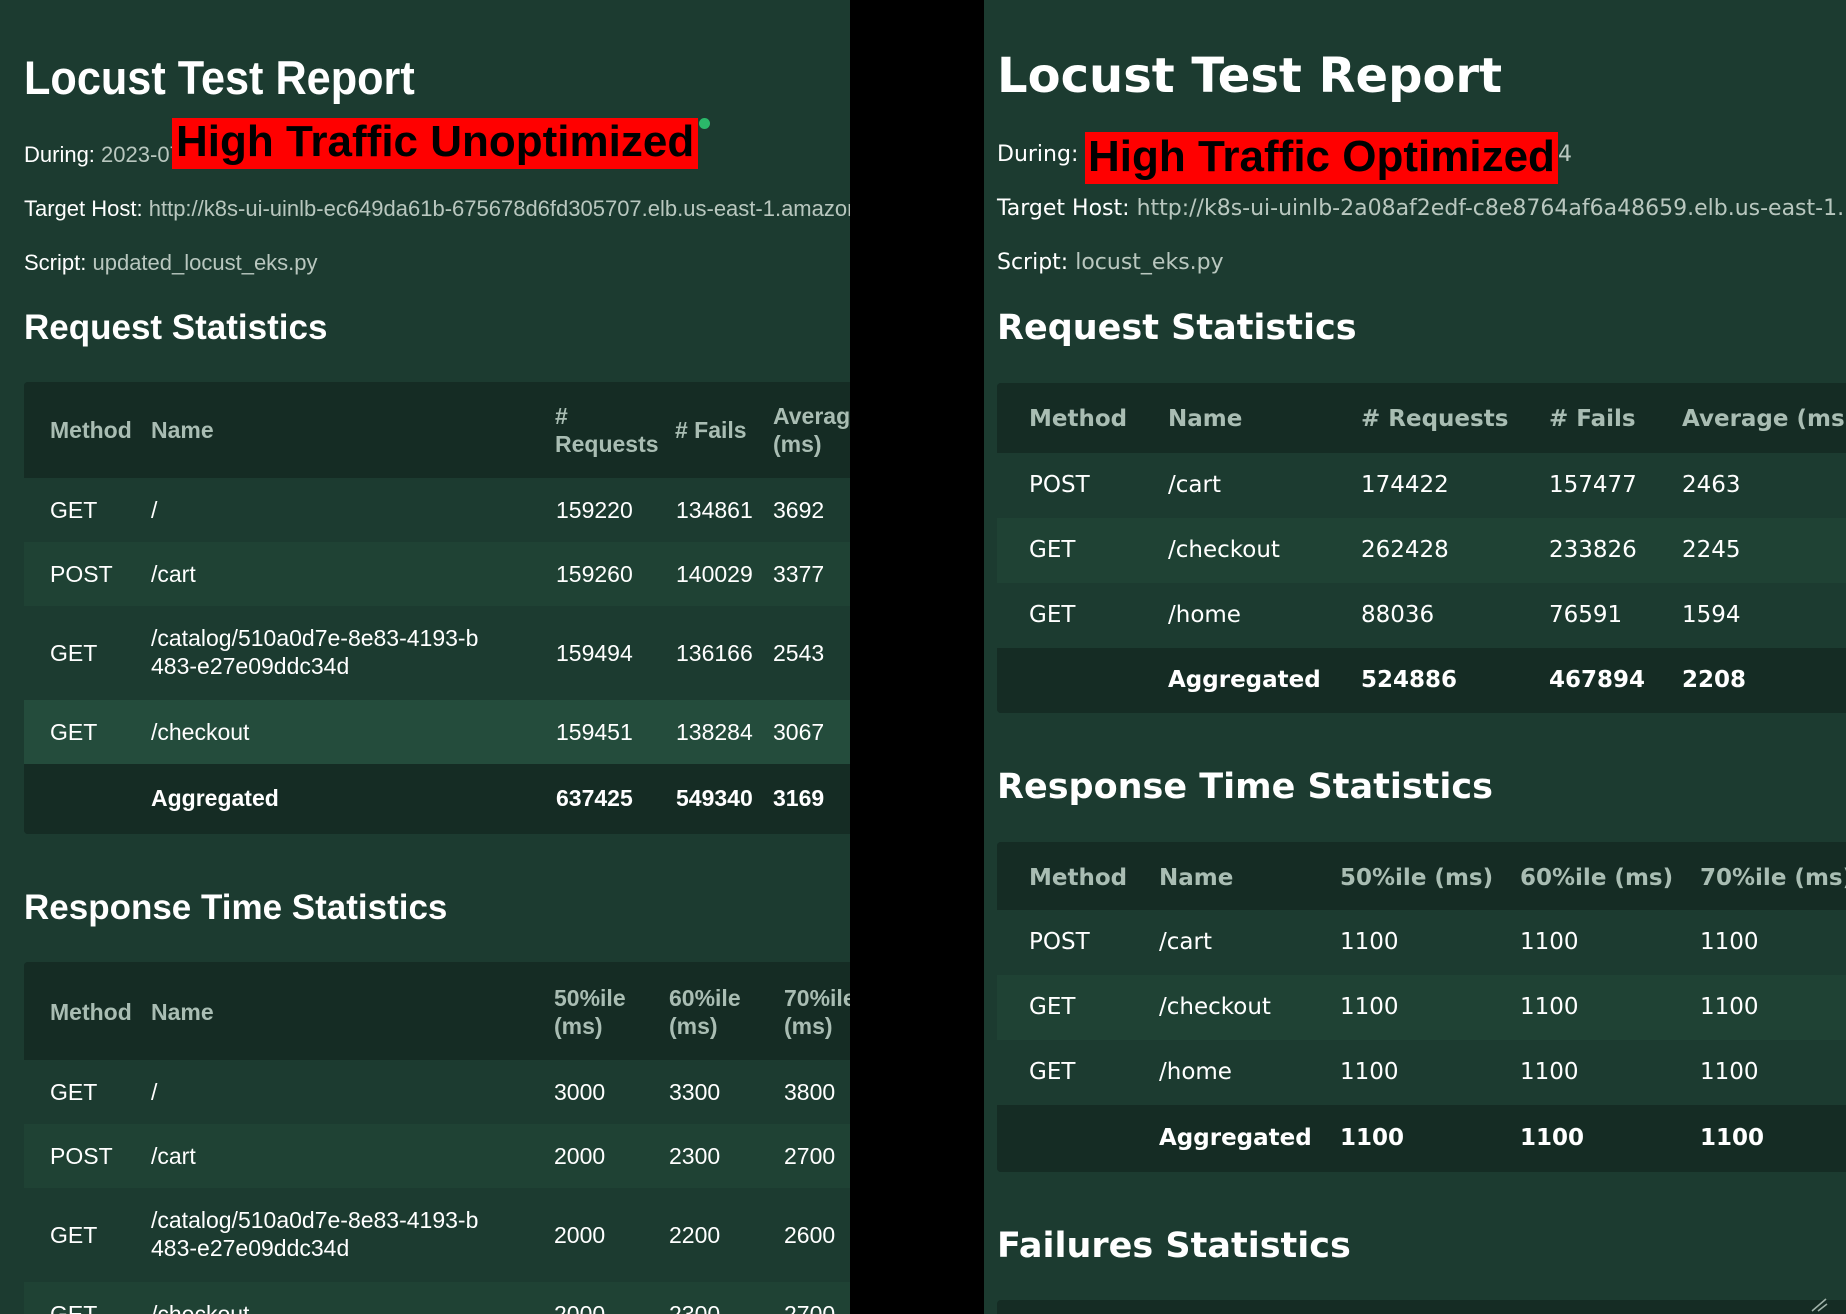  I want to click on cell-name: /cart, so click(1185, 942).